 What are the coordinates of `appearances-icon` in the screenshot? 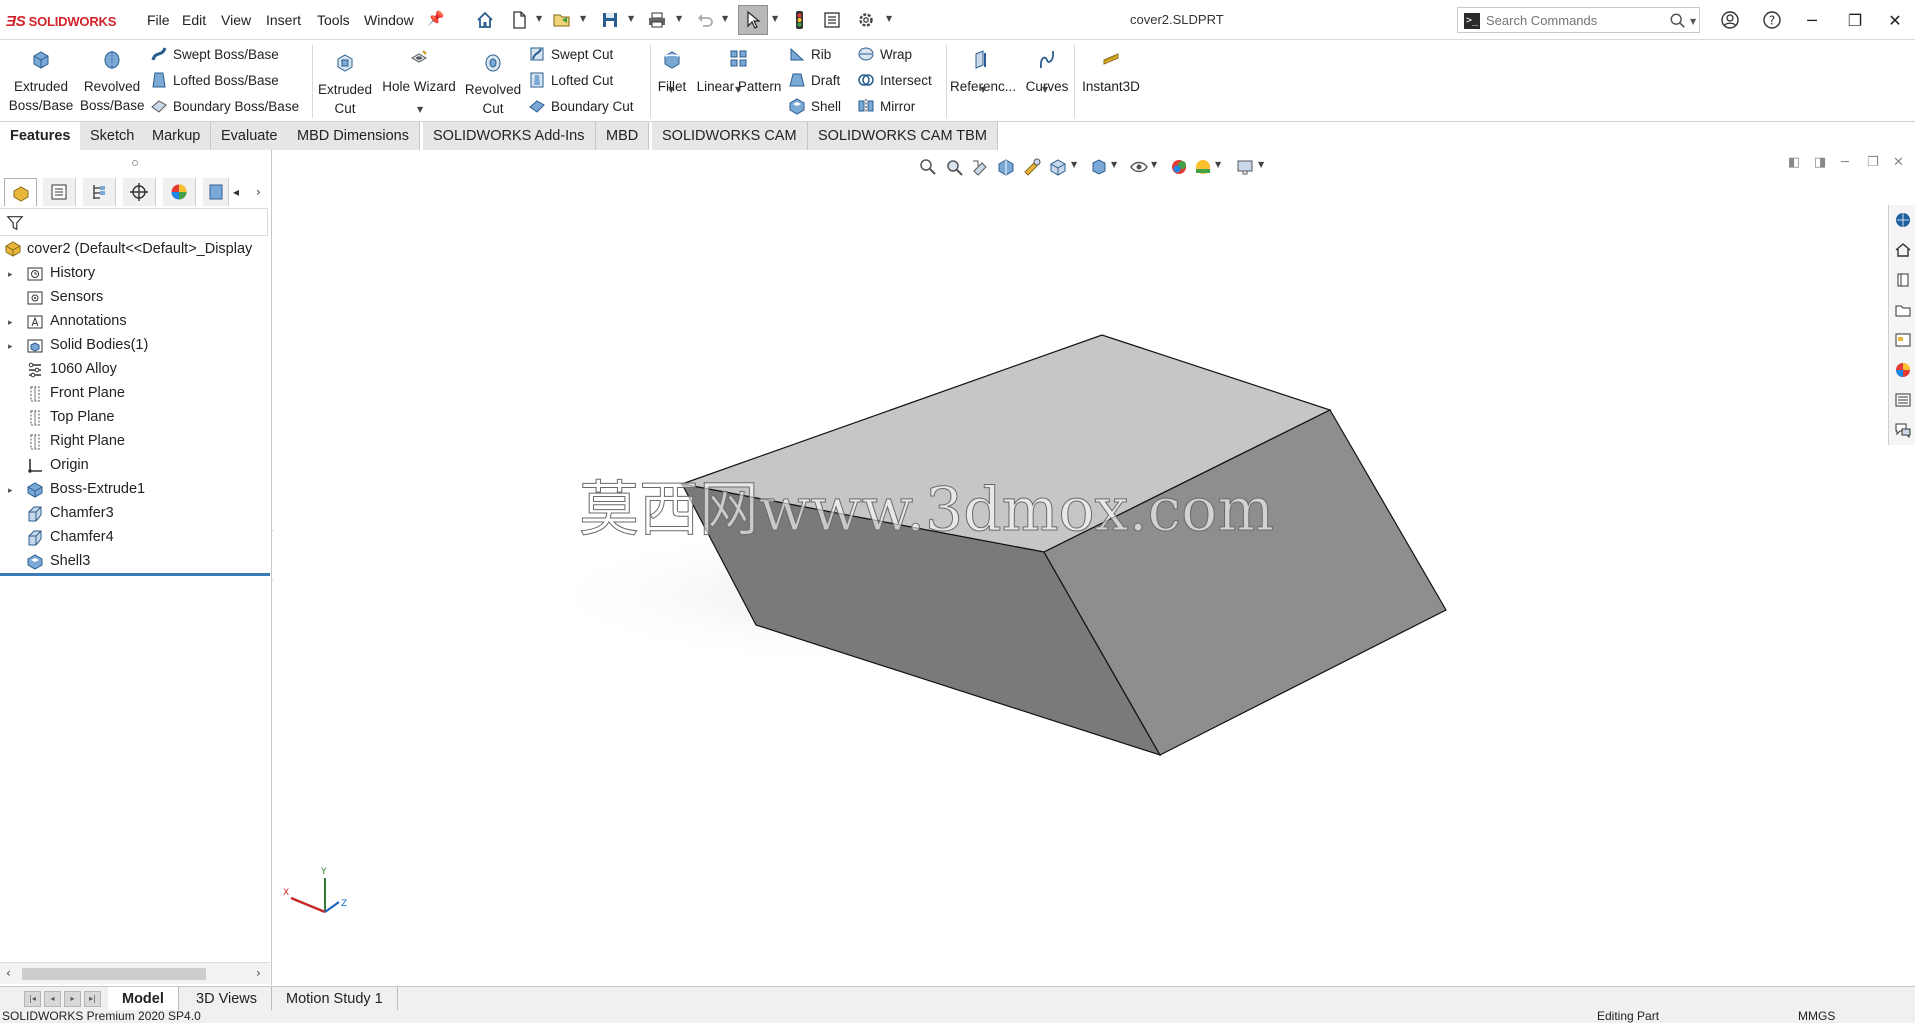 It's located at (1903, 370).